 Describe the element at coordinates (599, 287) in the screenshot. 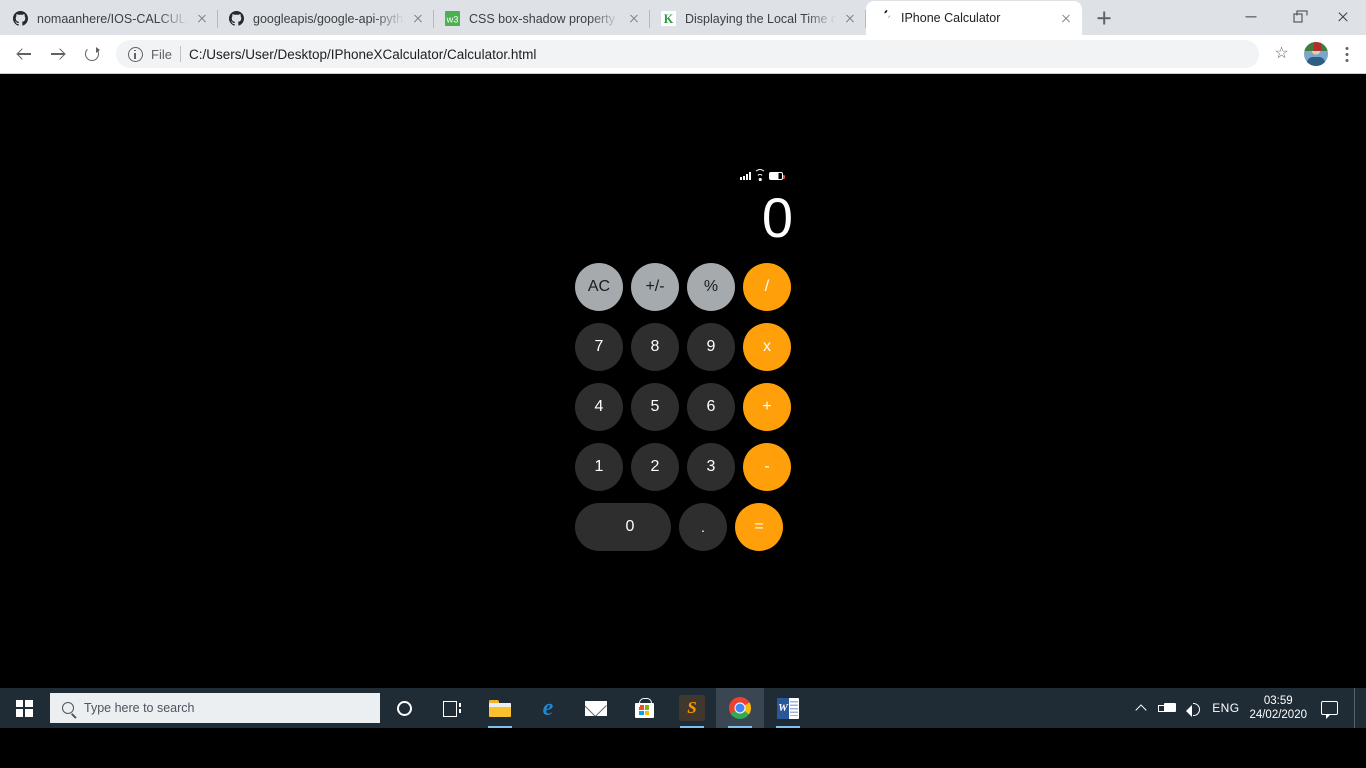

I see `key-all-clear: AC` at that location.